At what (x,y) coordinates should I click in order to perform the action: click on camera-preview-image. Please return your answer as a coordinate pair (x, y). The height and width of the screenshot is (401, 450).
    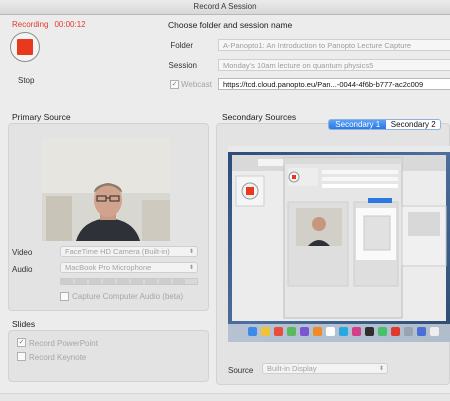
    Looking at the image, I should click on (106, 189).